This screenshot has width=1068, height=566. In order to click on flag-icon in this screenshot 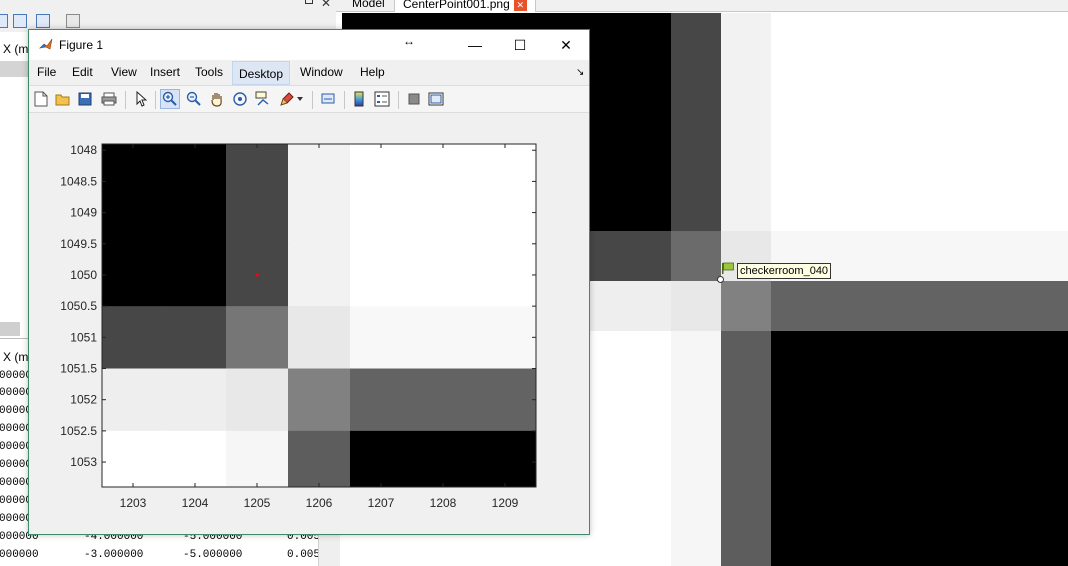, I will do `click(728, 268)`.